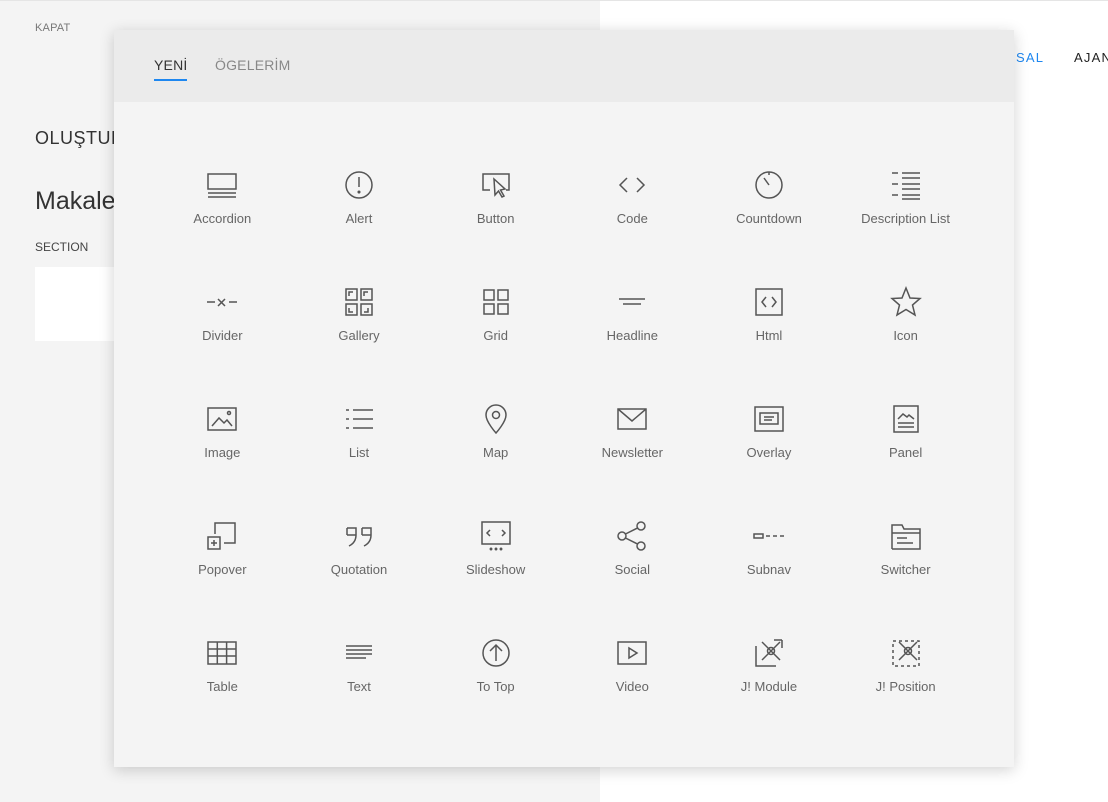 The width and height of the screenshot is (1108, 802). What do you see at coordinates (253, 68) in the screenshot?
I see `tab-my-elements: ÖGELERİM` at bounding box center [253, 68].